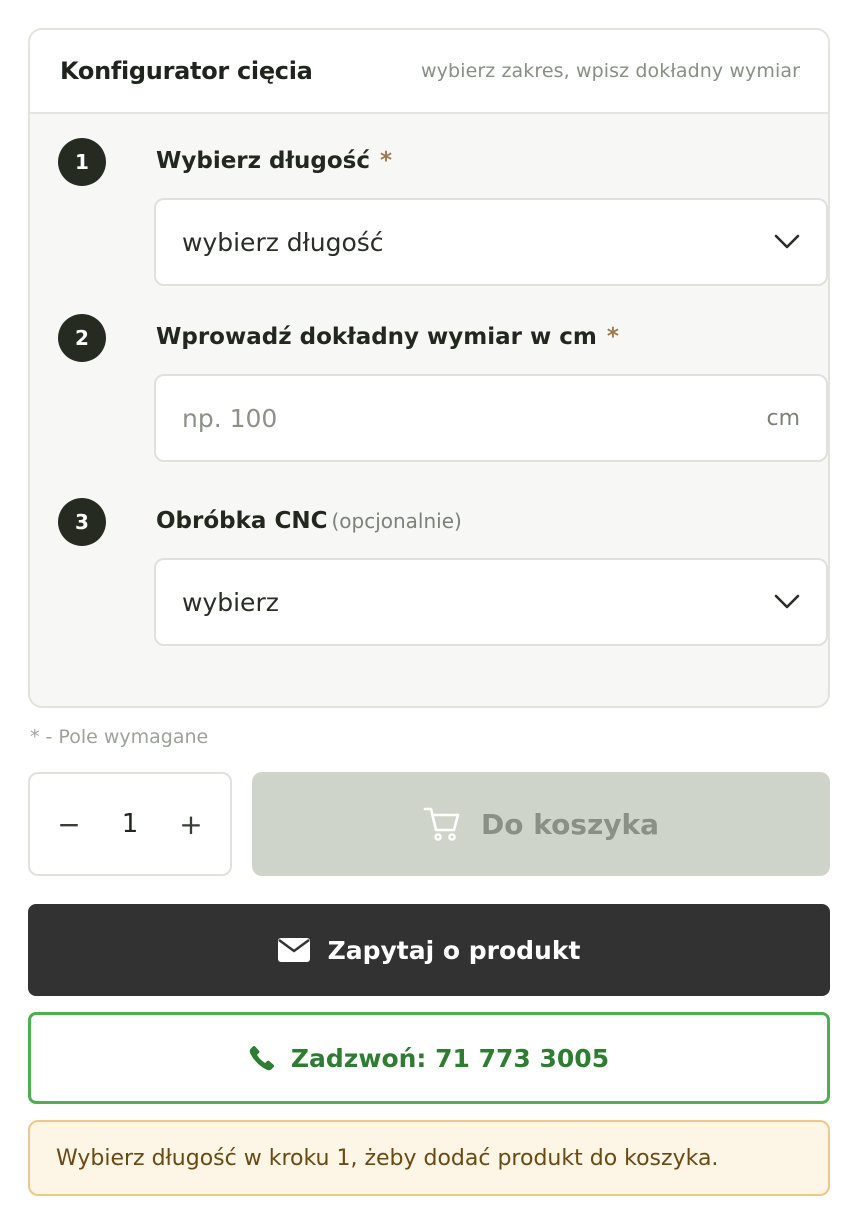 This screenshot has width=858, height=1224. I want to click on step-cnc-label: Obróbka CNC (opcjonalnie), so click(309, 521).